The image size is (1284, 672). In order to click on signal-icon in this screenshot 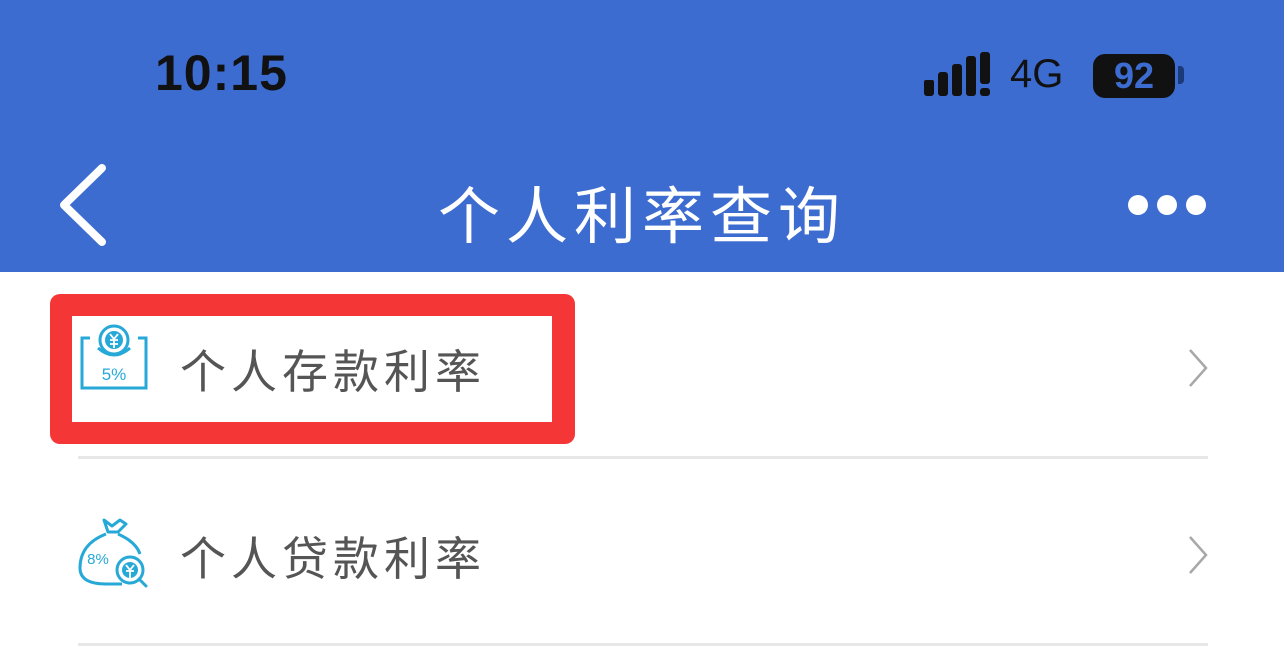, I will do `click(957, 74)`.